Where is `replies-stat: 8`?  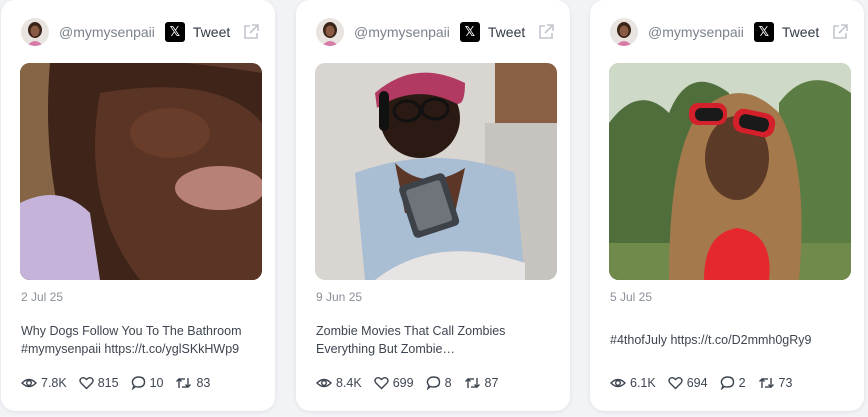 replies-stat: 8 is located at coordinates (439, 383).